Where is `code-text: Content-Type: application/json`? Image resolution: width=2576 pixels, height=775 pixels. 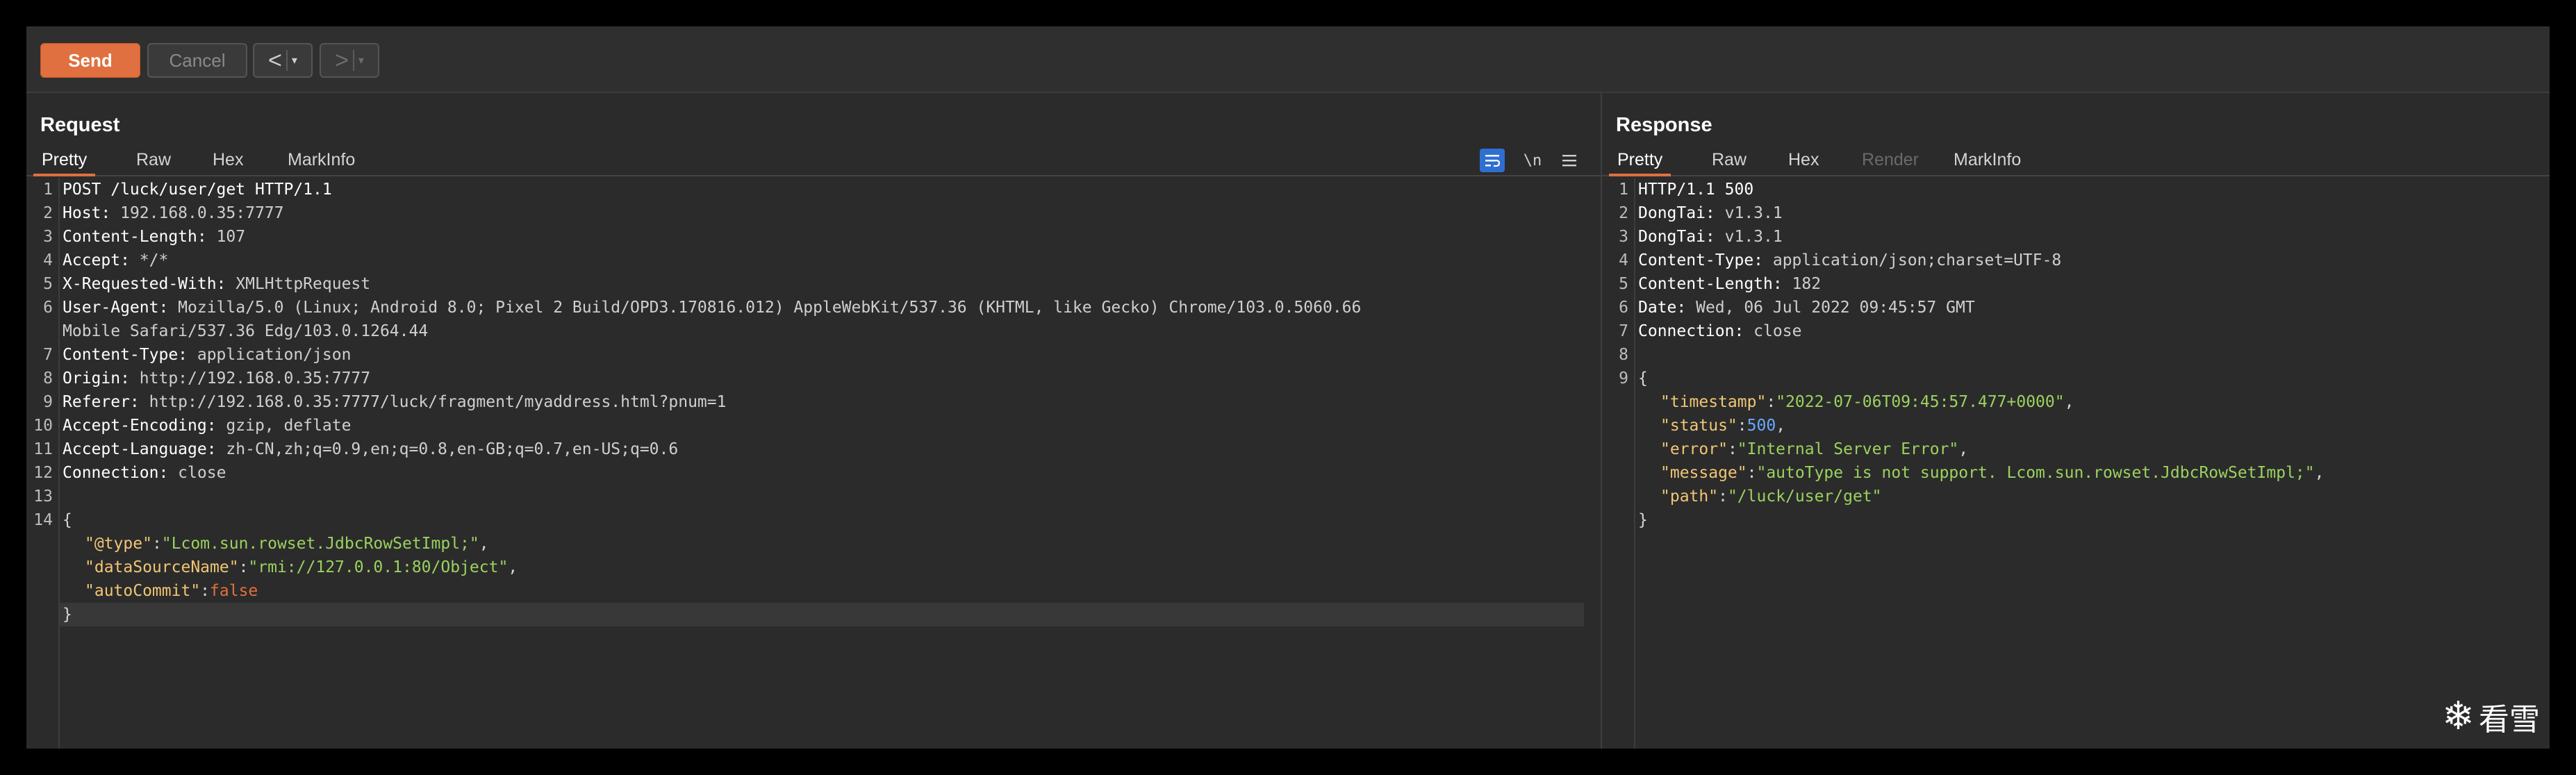
code-text: Content-Type: application/json is located at coordinates (207, 355).